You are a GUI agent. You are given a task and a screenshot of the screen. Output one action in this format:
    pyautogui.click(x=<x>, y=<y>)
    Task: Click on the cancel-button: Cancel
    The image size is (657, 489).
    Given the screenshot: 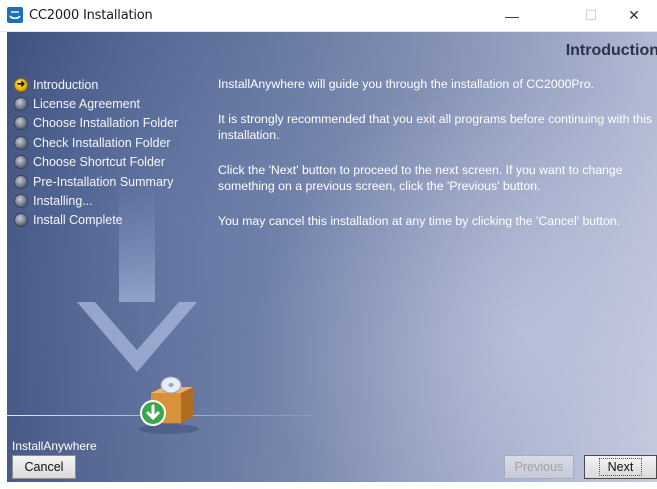 What is the action you would take?
    pyautogui.click(x=44, y=467)
    